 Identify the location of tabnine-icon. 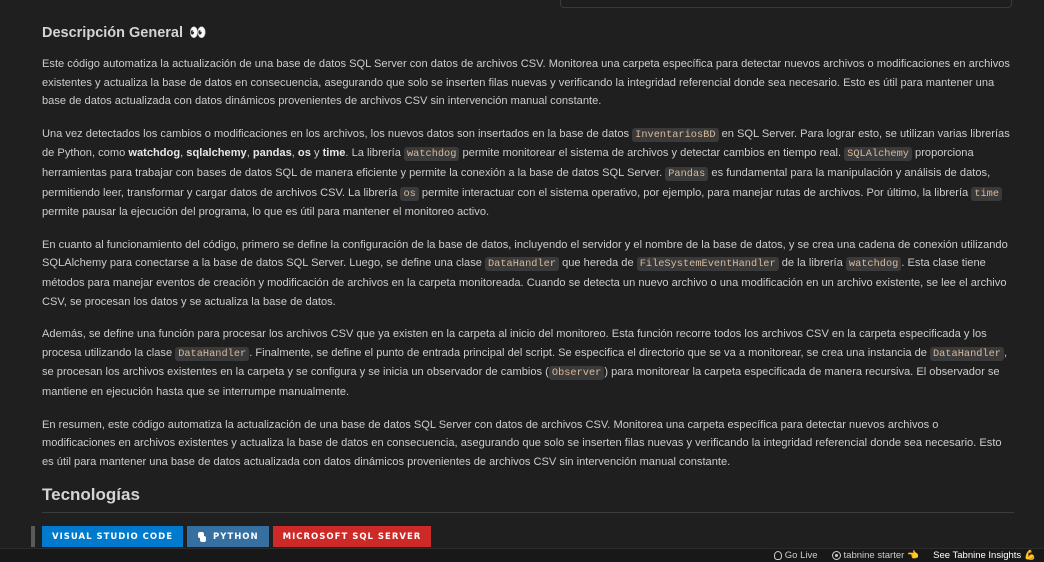
(836, 555).